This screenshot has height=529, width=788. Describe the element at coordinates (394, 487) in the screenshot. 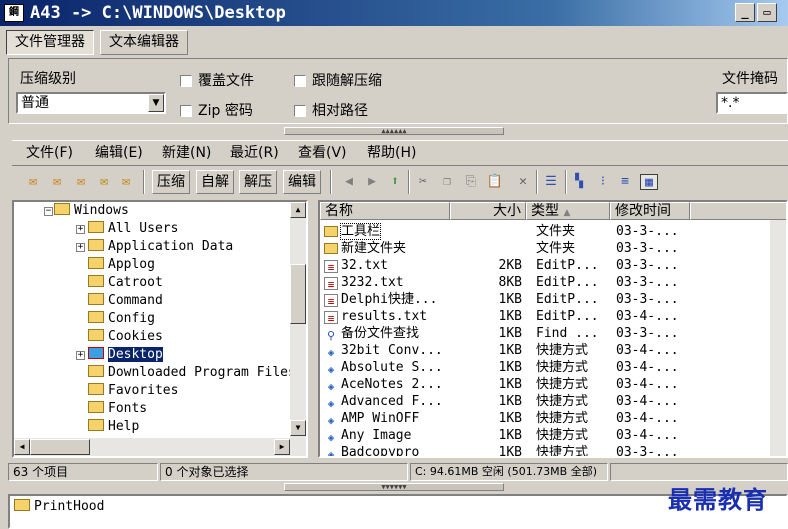

I see `splitter-grip-icon: ▼▼▼▼▼▼` at that location.